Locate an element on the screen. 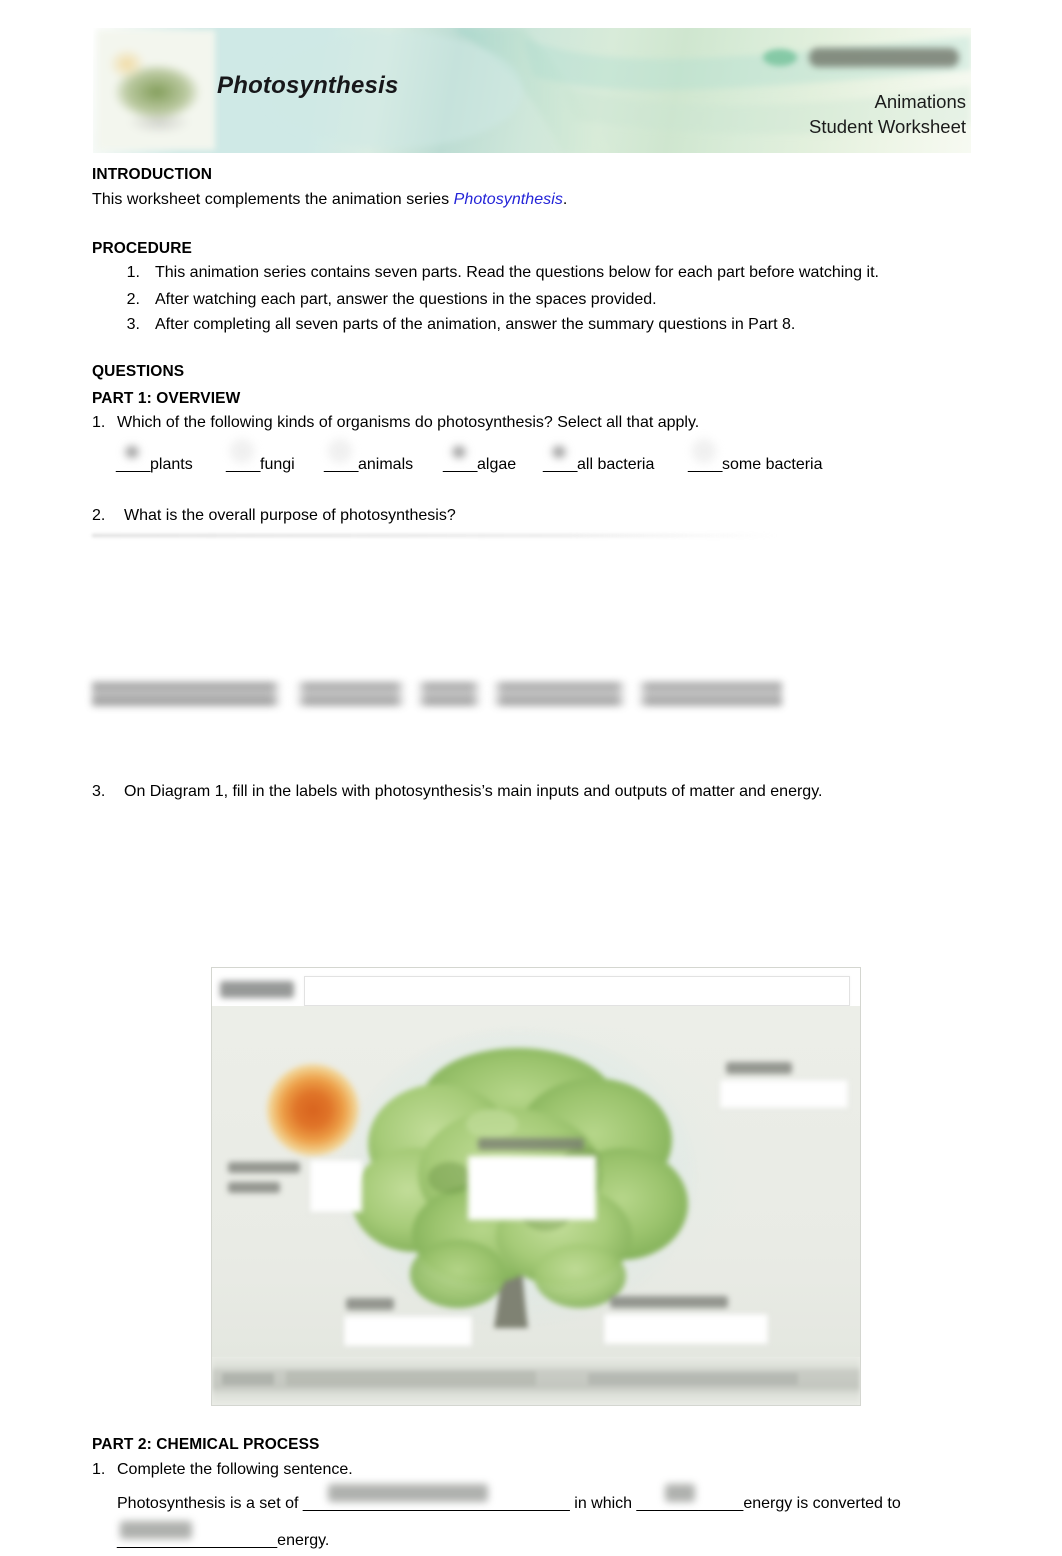 The width and height of the screenshot is (1062, 1556). part1-q2-number: 2. is located at coordinates (99, 515).